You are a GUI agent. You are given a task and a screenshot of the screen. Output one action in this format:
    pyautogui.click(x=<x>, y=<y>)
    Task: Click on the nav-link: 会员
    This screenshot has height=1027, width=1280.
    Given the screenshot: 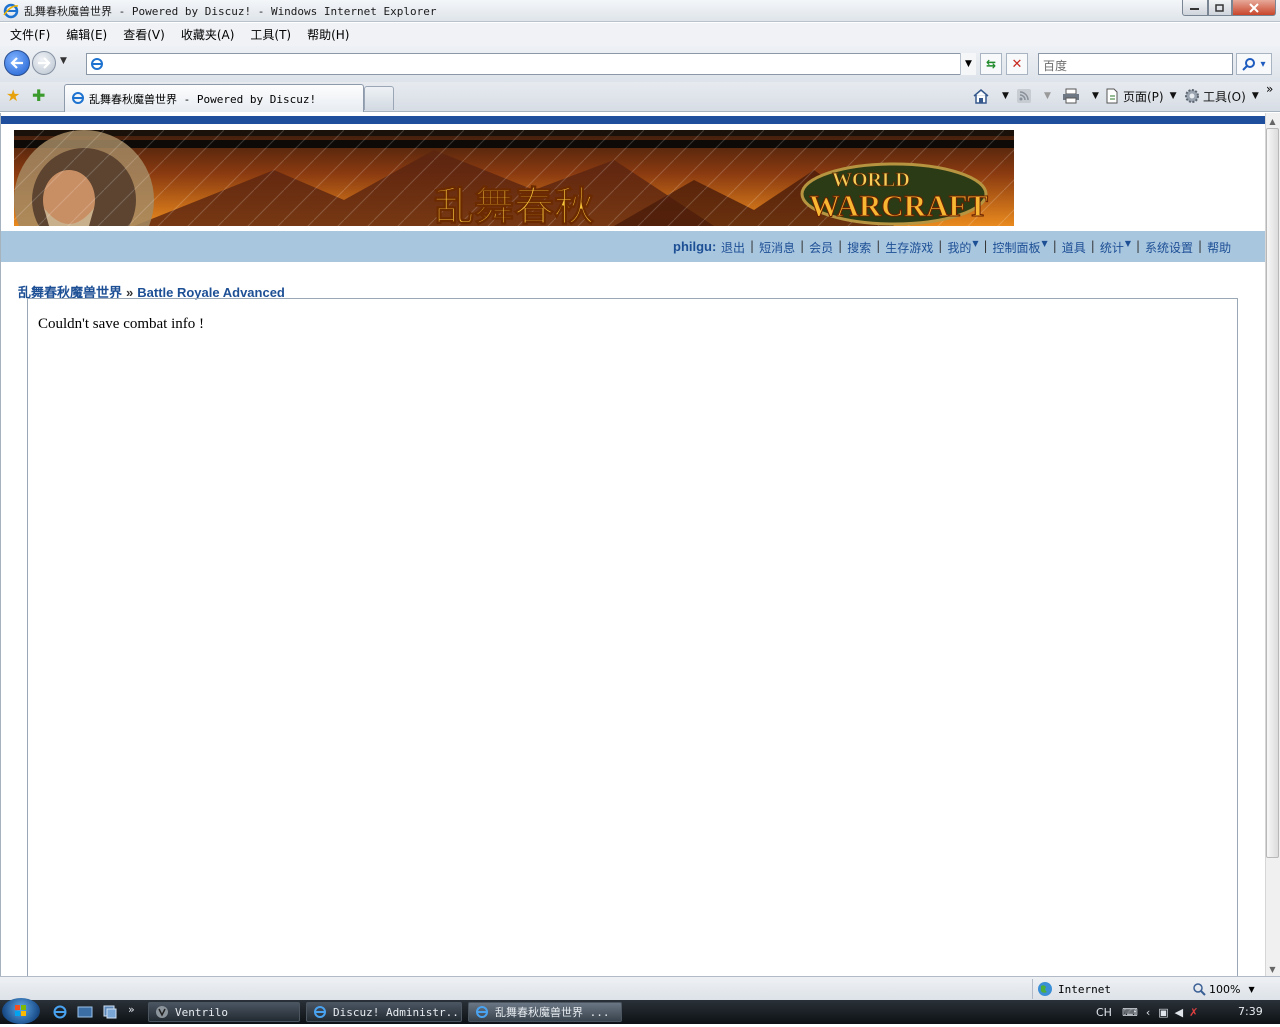 What is the action you would take?
    pyautogui.click(x=821, y=247)
    